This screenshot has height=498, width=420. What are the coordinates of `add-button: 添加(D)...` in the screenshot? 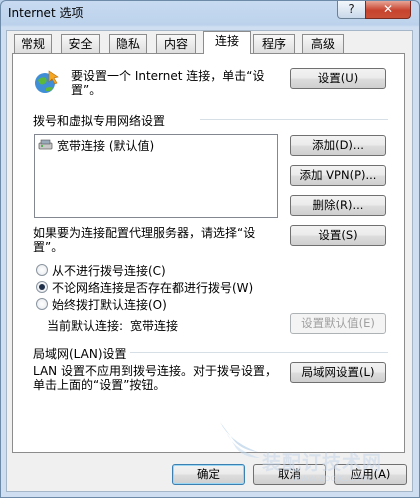 It's located at (338, 145).